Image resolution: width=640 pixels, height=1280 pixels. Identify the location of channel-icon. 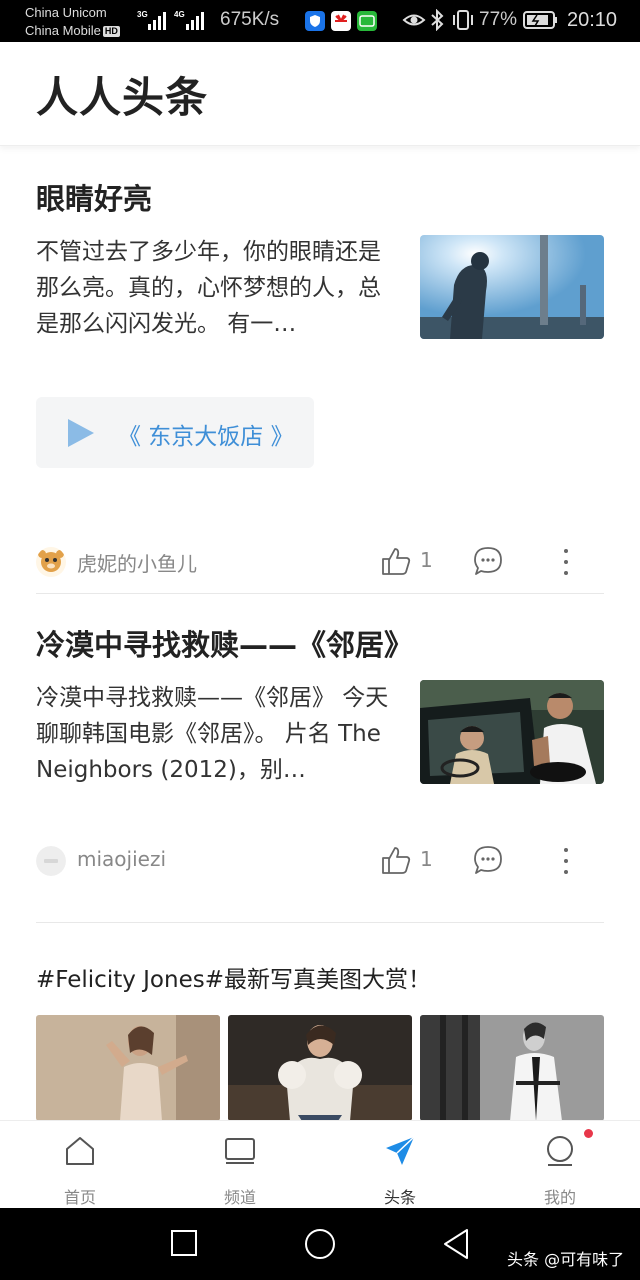
(240, 1151).